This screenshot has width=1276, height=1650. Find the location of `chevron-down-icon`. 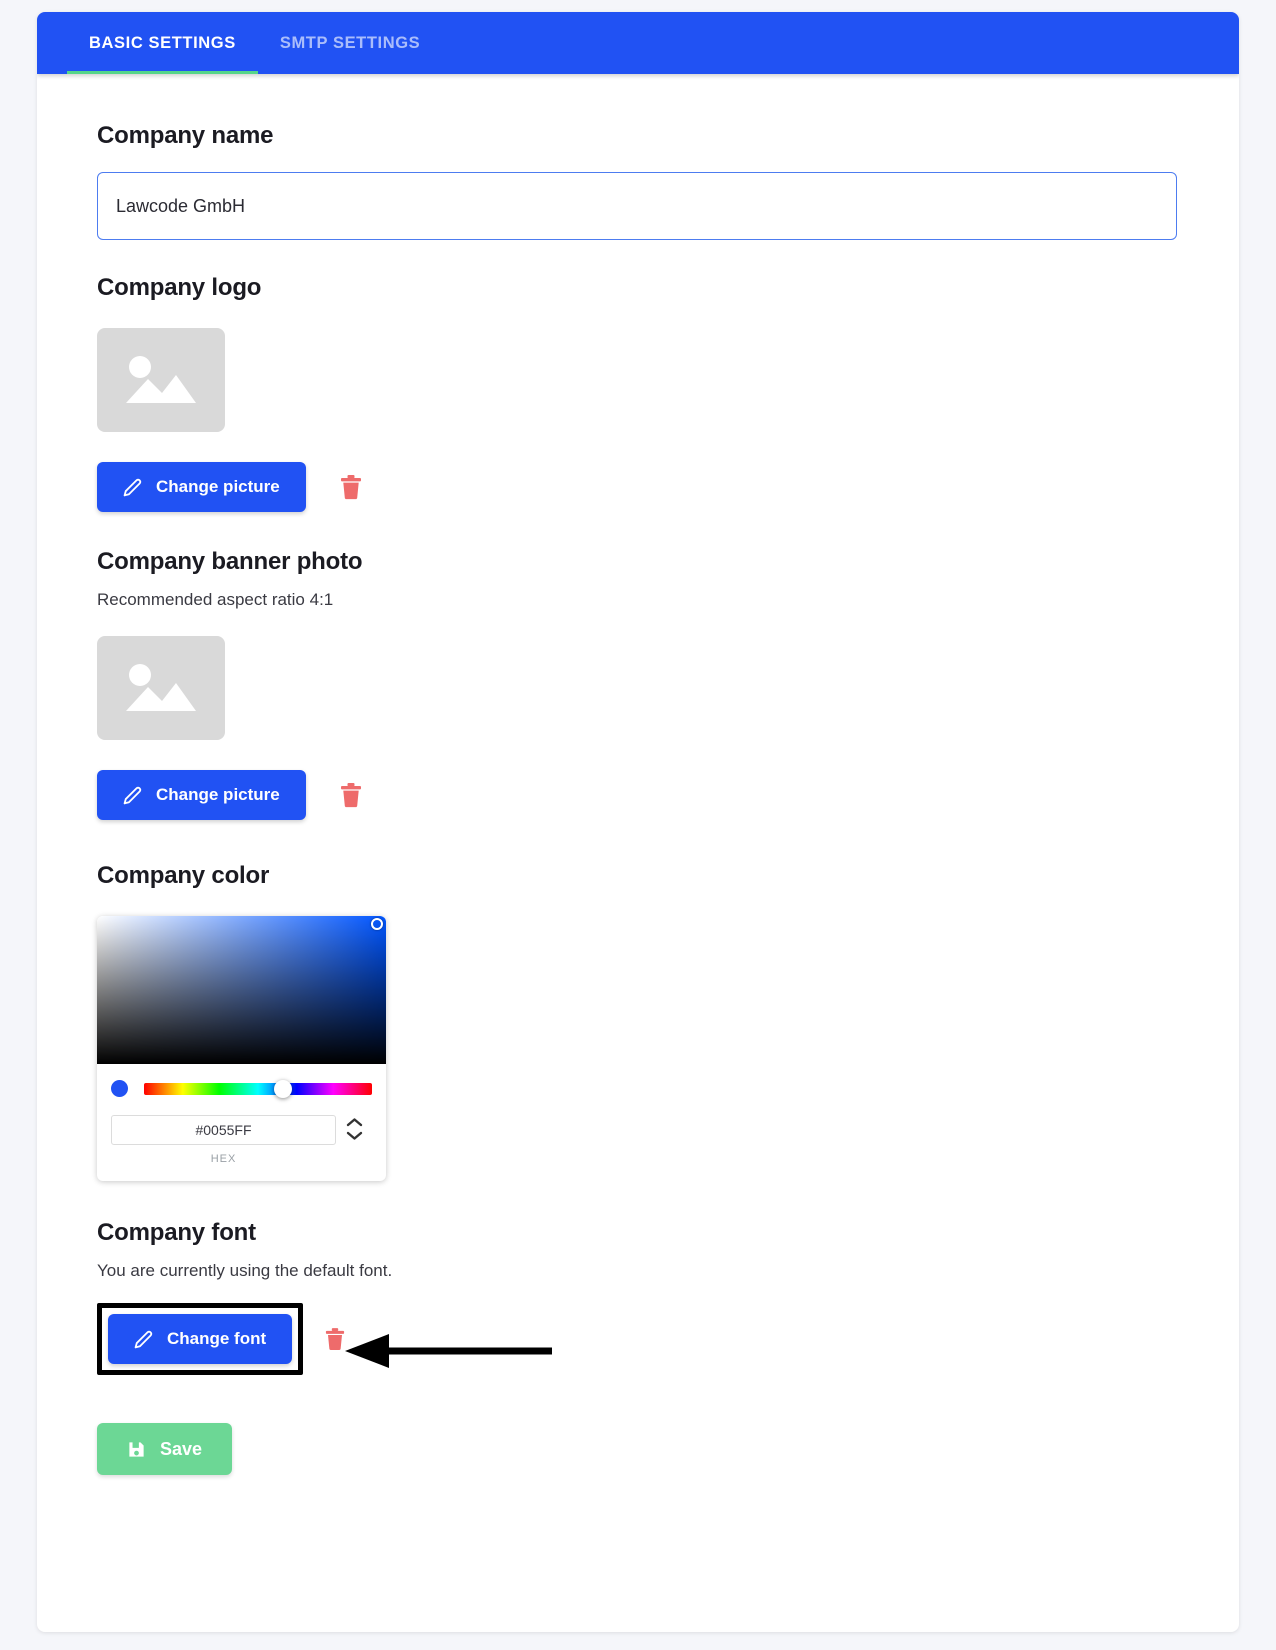

chevron-down-icon is located at coordinates (354, 1135).